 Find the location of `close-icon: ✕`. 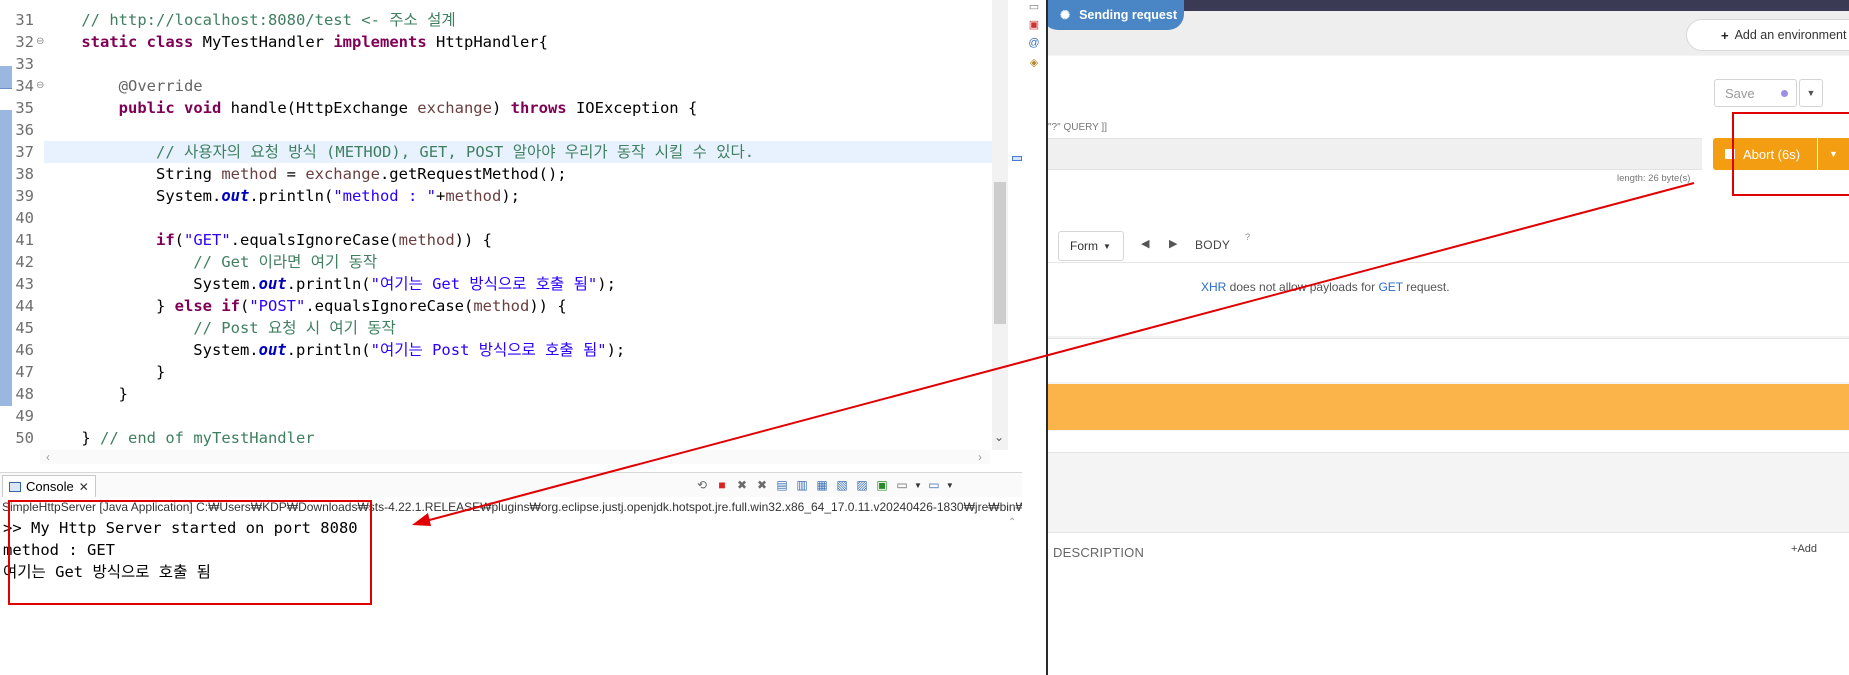

close-icon: ✕ is located at coordinates (84, 487).